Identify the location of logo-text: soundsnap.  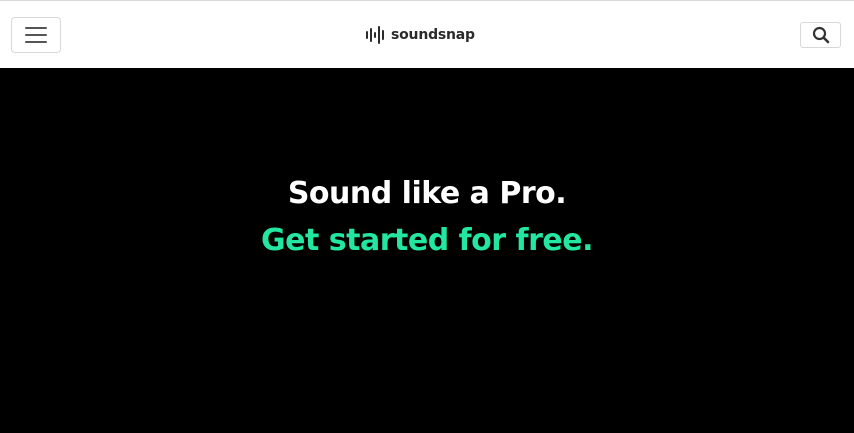
(433, 35).